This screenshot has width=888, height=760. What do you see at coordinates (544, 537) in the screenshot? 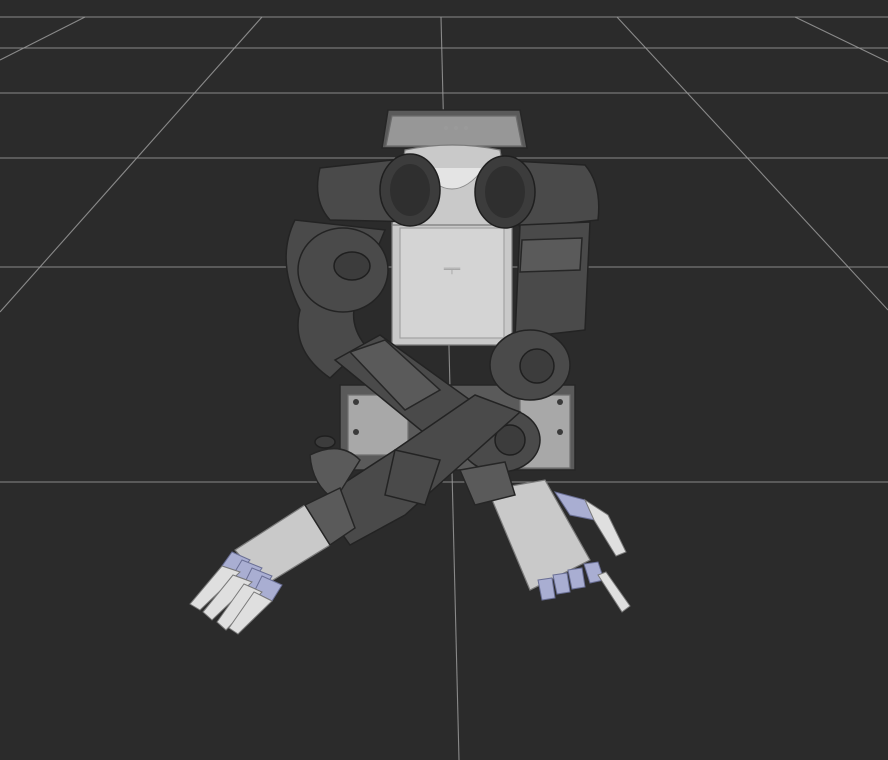
I see `right-hand` at bounding box center [544, 537].